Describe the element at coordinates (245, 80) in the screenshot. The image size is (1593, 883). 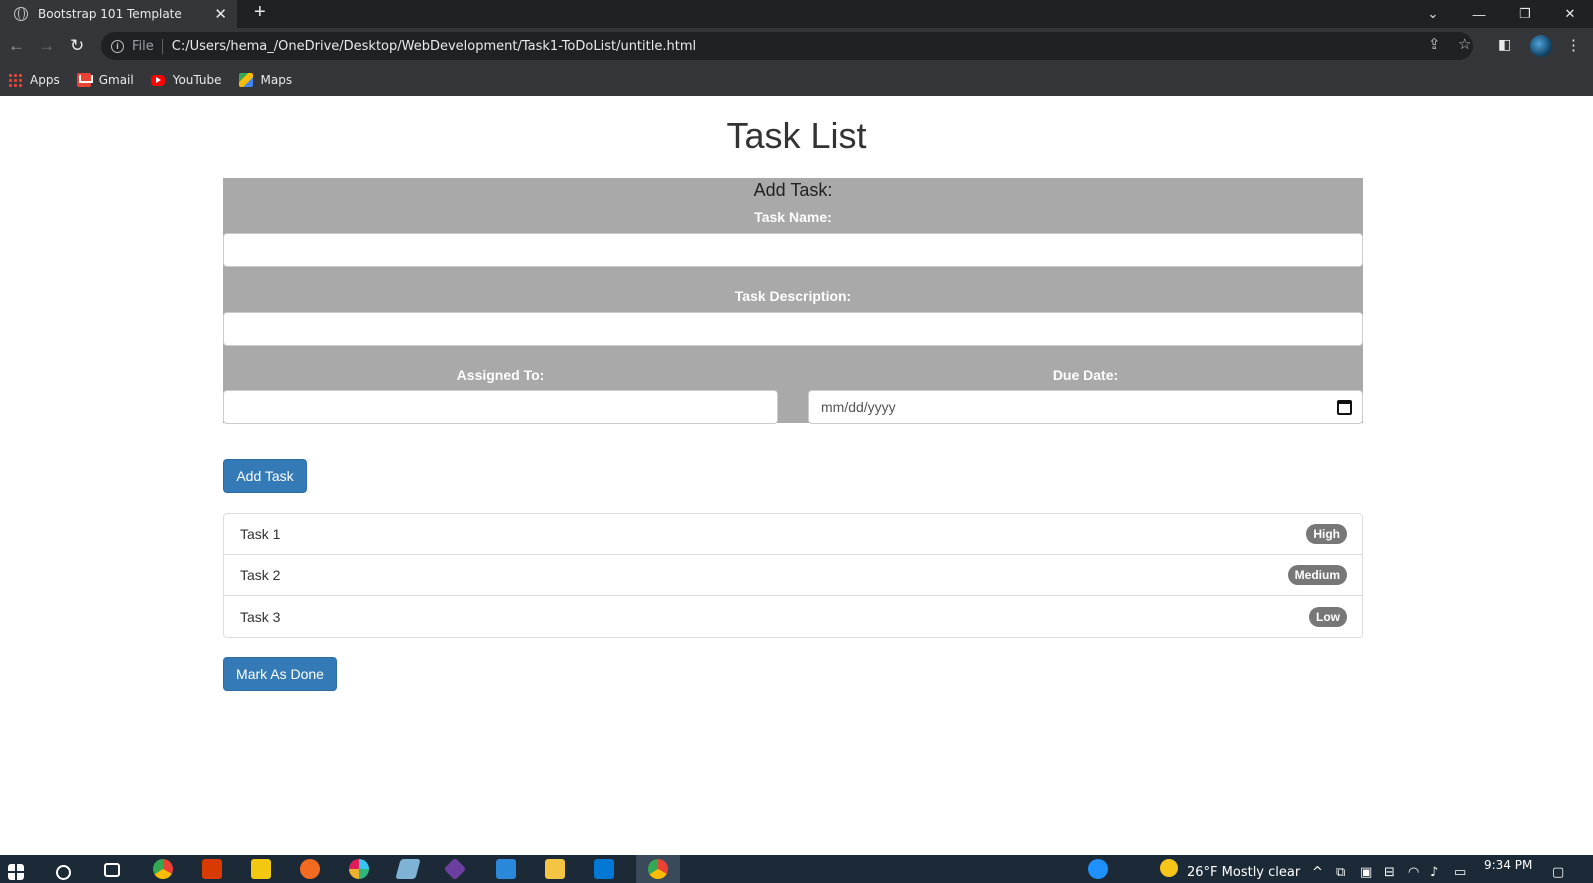
I see `maps-icon` at that location.